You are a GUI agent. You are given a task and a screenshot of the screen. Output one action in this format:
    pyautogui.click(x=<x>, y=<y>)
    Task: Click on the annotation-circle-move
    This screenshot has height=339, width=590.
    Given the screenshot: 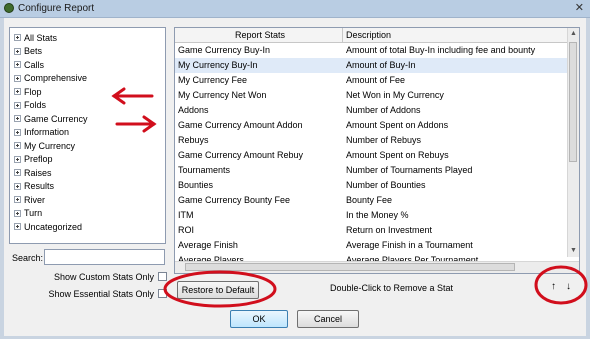 What is the action you would take?
    pyautogui.click(x=561, y=285)
    